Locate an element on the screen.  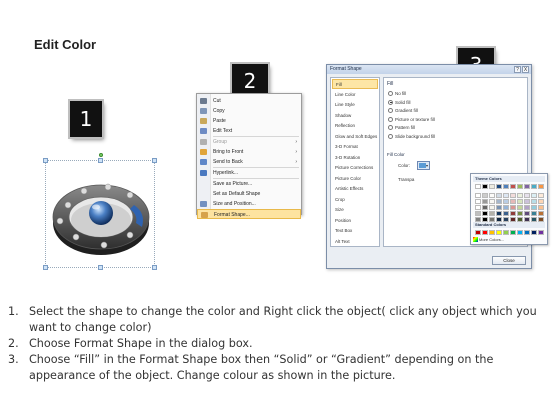
nav-item-3-d-format: 3-D Format is located at coordinates (355, 147).